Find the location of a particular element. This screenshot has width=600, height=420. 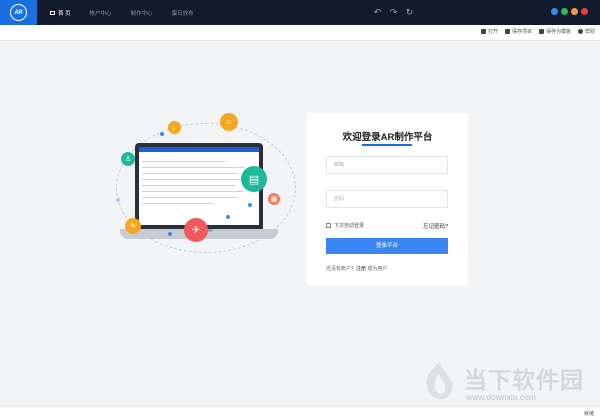

redo-icon: ↷ is located at coordinates (393, 12).